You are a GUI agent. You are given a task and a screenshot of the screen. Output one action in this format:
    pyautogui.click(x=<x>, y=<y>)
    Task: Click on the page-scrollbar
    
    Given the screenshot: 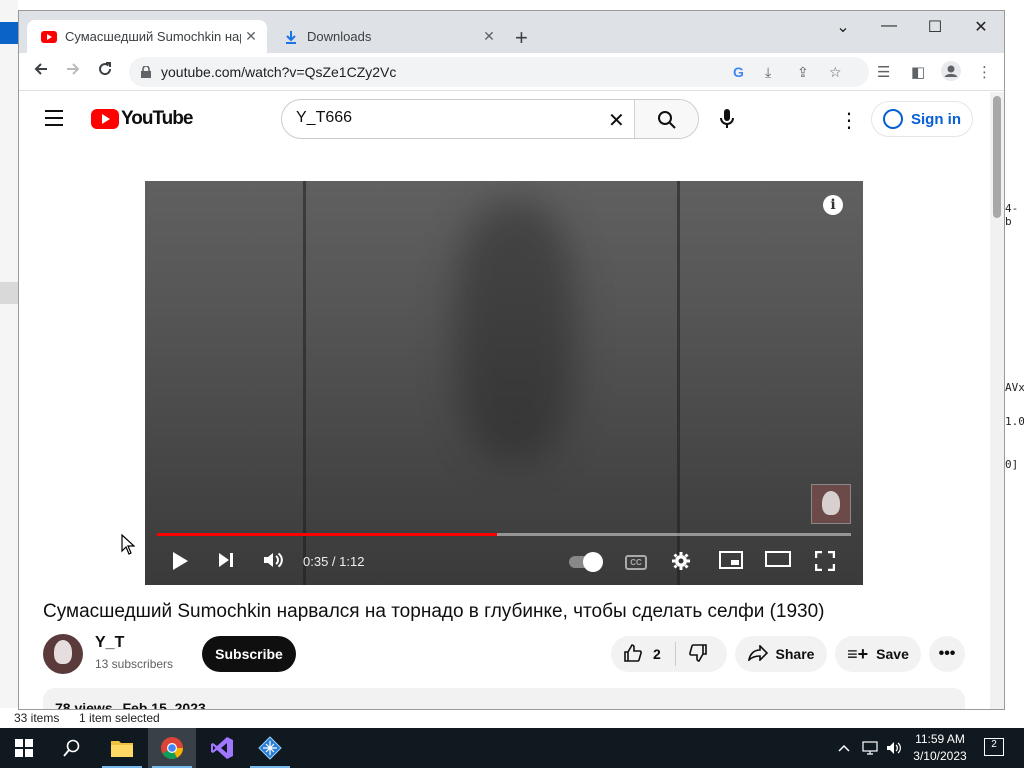 What is the action you would take?
    pyautogui.click(x=997, y=400)
    